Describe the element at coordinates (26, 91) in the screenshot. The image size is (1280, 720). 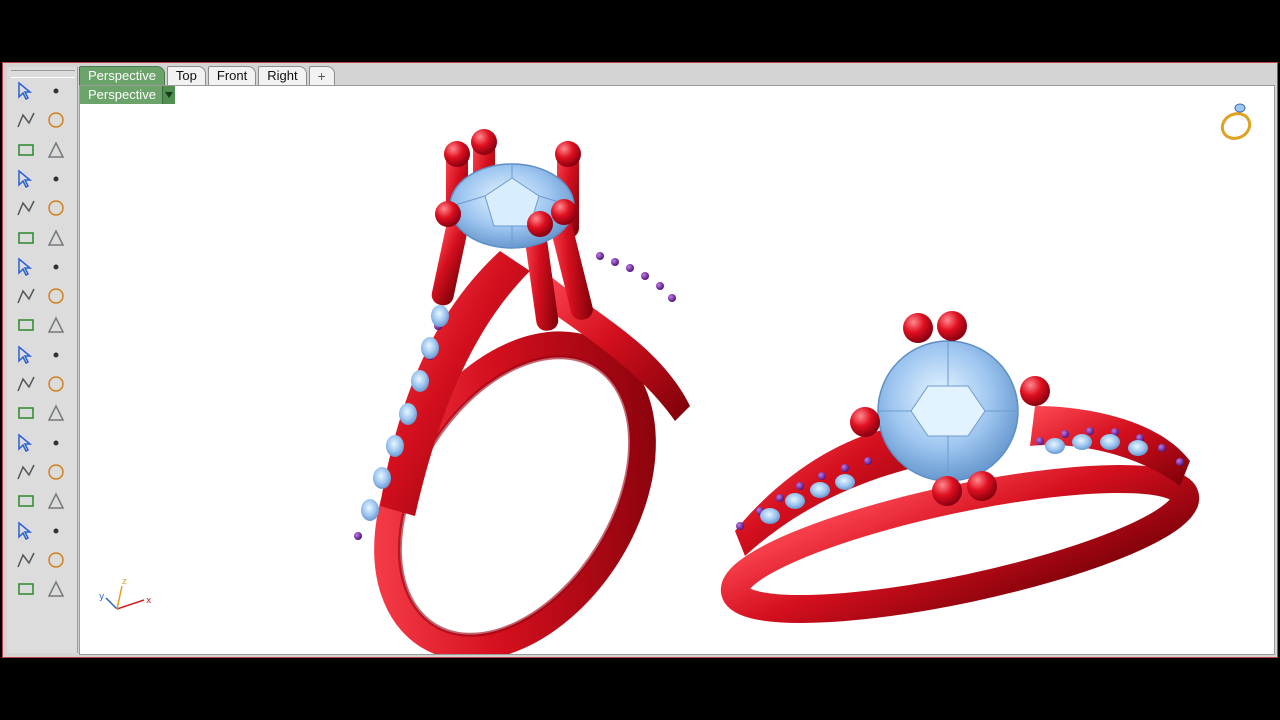
I see `select-arrow-icon` at that location.